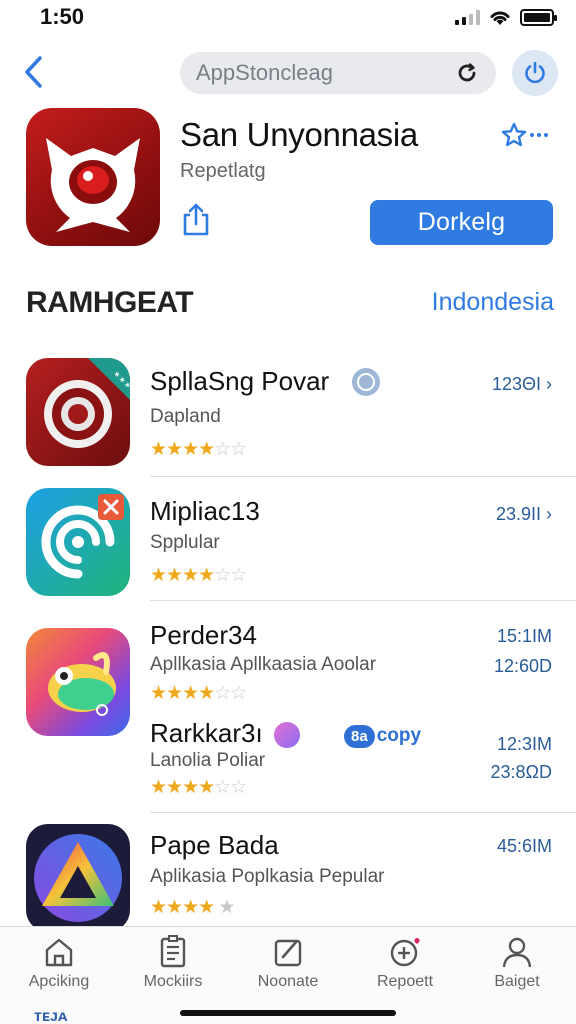  What do you see at coordinates (524, 636) in the screenshot?
I see `app-size: 15:1ΙΜ` at bounding box center [524, 636].